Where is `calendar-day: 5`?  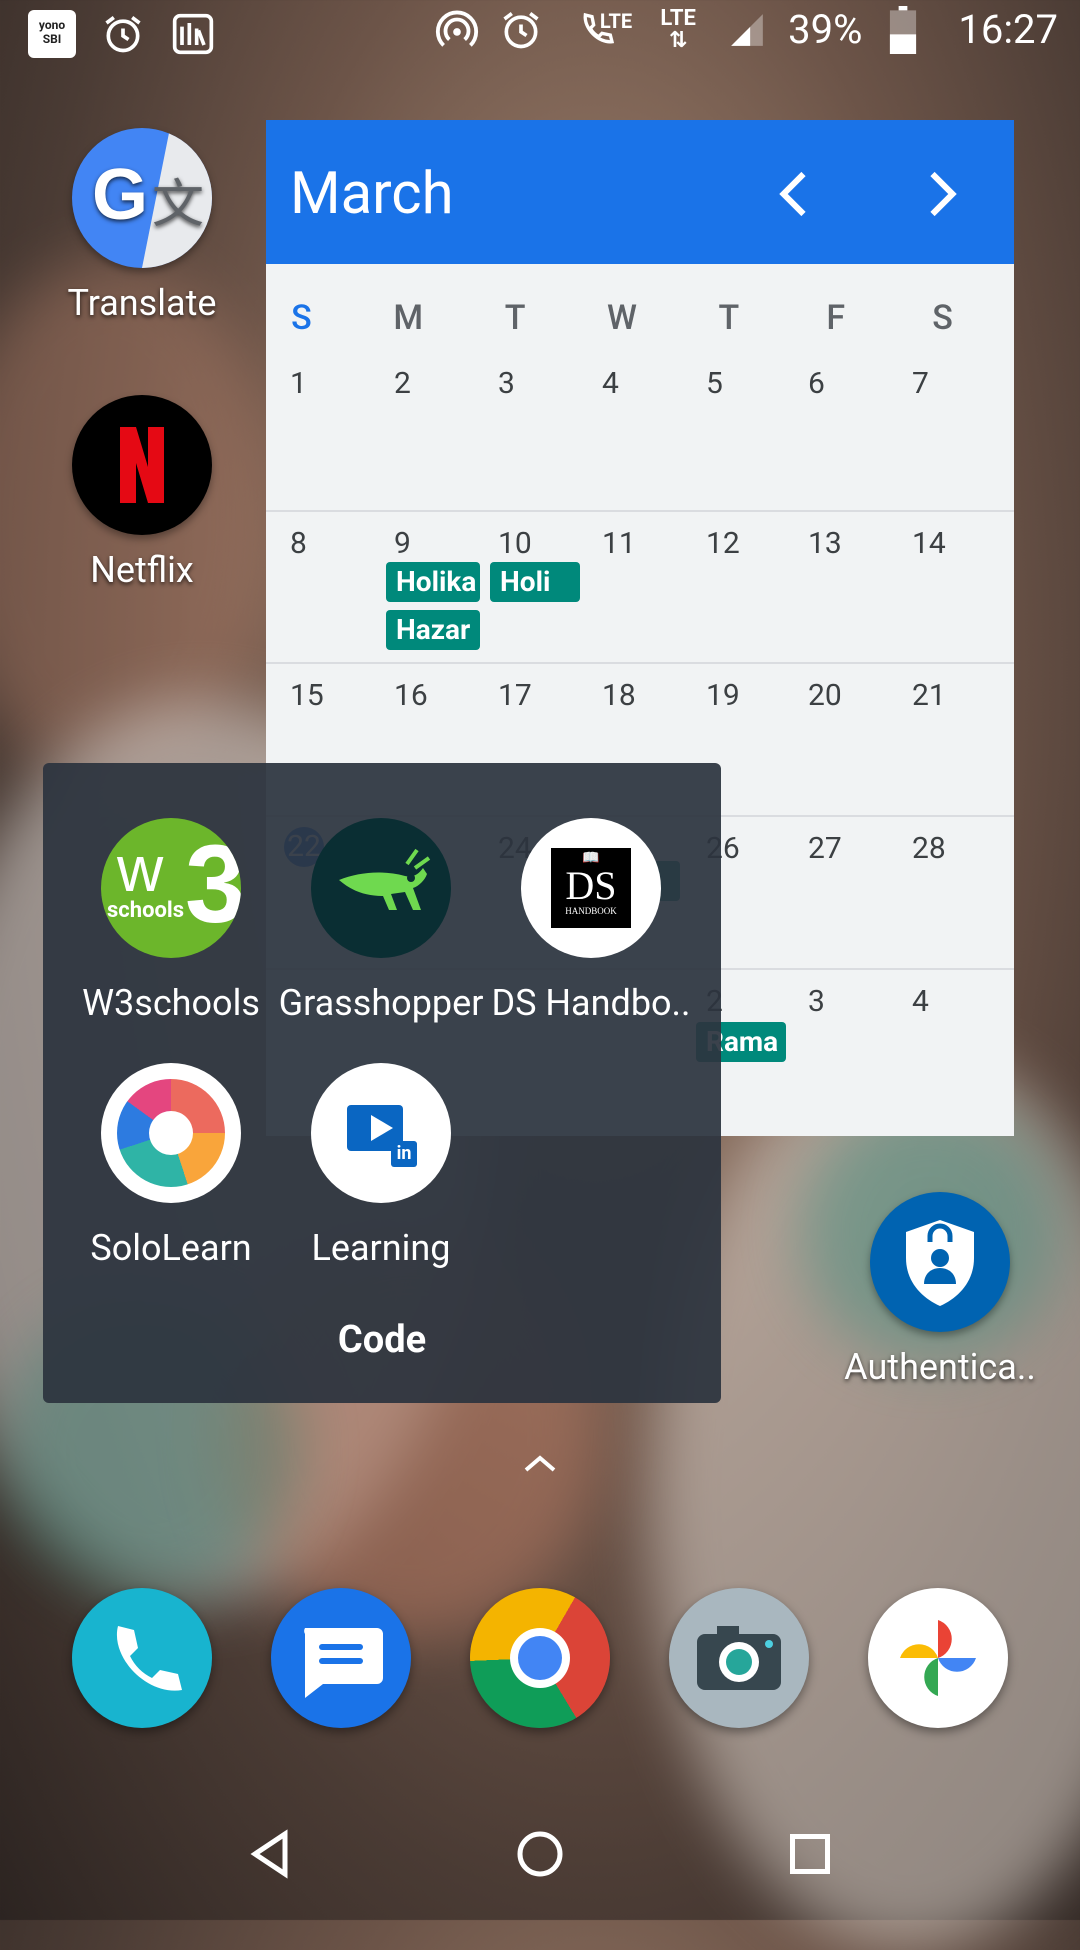
calendar-day: 5 is located at coordinates (714, 383).